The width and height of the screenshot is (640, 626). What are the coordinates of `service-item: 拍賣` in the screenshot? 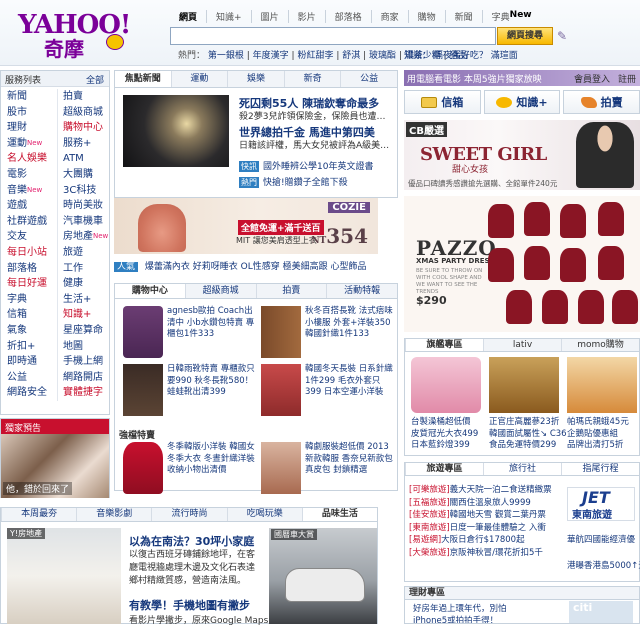 It's located at (83, 97).